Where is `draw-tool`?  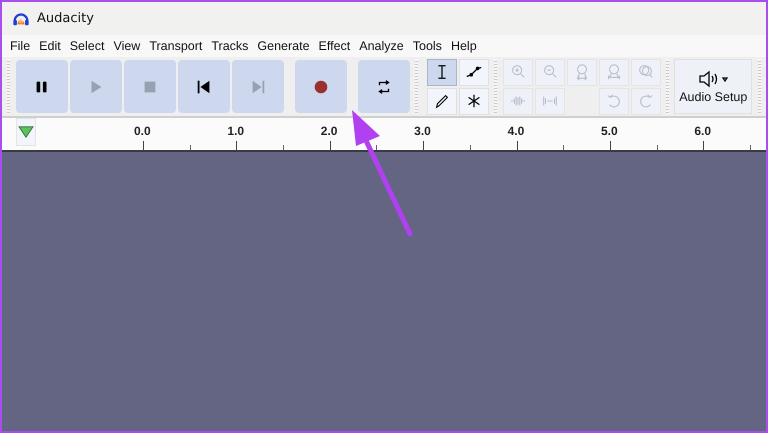
draw-tool is located at coordinates (442, 101).